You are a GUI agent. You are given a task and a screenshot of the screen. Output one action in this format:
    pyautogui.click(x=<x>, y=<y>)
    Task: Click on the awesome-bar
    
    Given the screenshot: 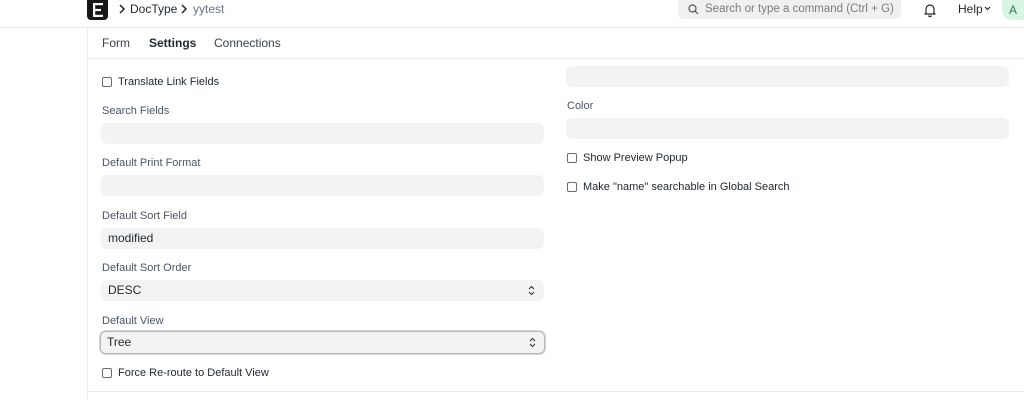 What is the action you would take?
    pyautogui.click(x=789, y=9)
    